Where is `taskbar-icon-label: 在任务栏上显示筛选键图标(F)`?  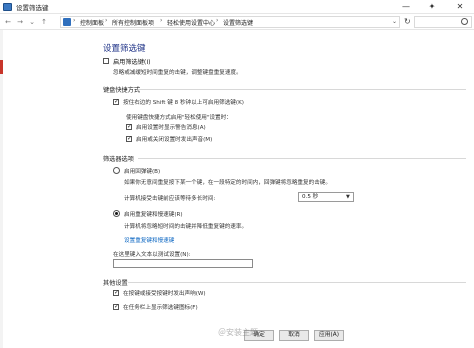
taskbar-icon-label: 在任务栏上显示筛选键图标(F) is located at coordinates (160, 307).